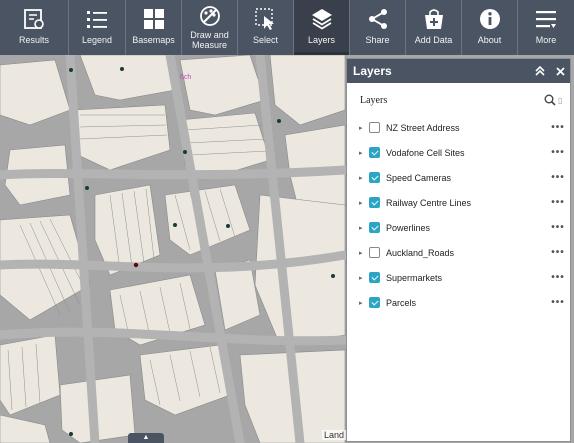 Image resolution: width=574 pixels, height=443 pixels. I want to click on map-point-highlight, so click(136, 265).